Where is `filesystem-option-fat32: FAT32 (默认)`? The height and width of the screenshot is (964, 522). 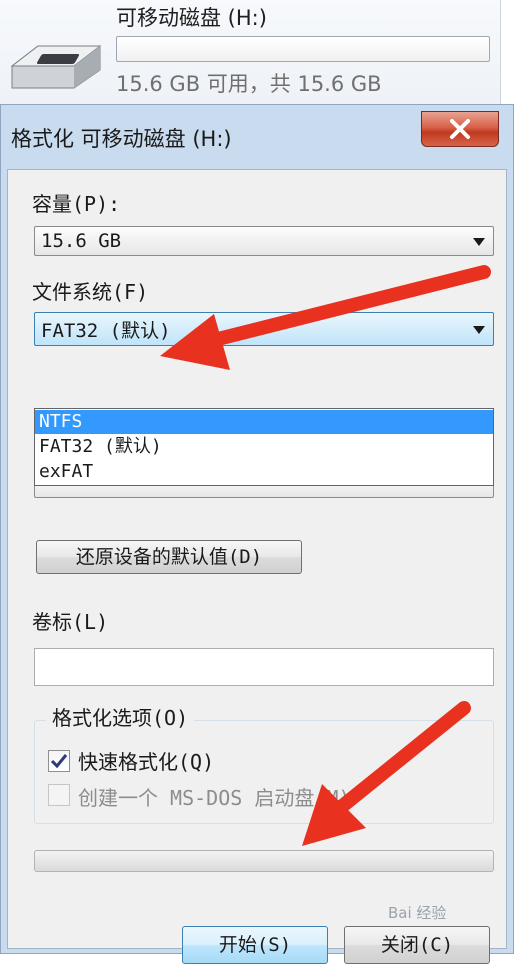
filesystem-option-fat32: FAT32 (默认) is located at coordinates (264, 447).